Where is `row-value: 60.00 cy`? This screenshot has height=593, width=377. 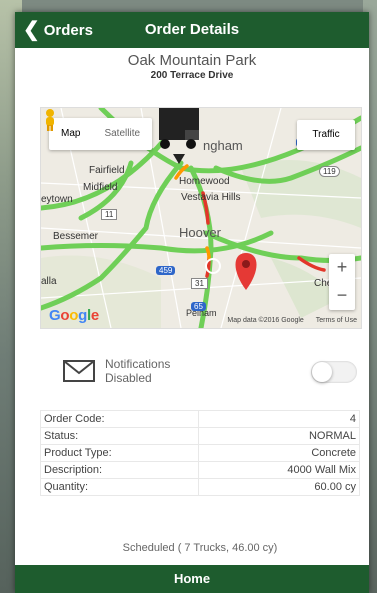
row-value: 60.00 cy is located at coordinates (279, 487).